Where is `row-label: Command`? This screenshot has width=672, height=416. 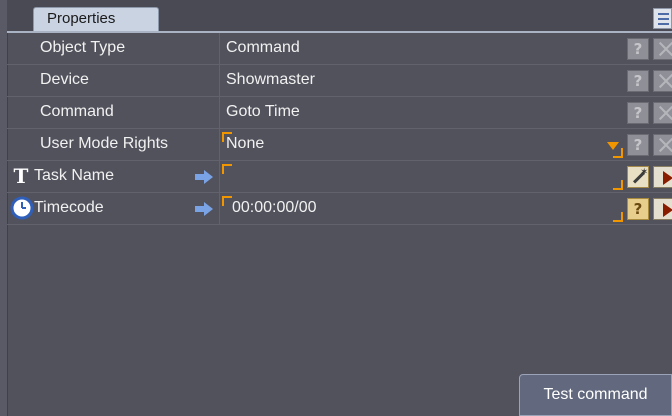 row-label: Command is located at coordinates (77, 111).